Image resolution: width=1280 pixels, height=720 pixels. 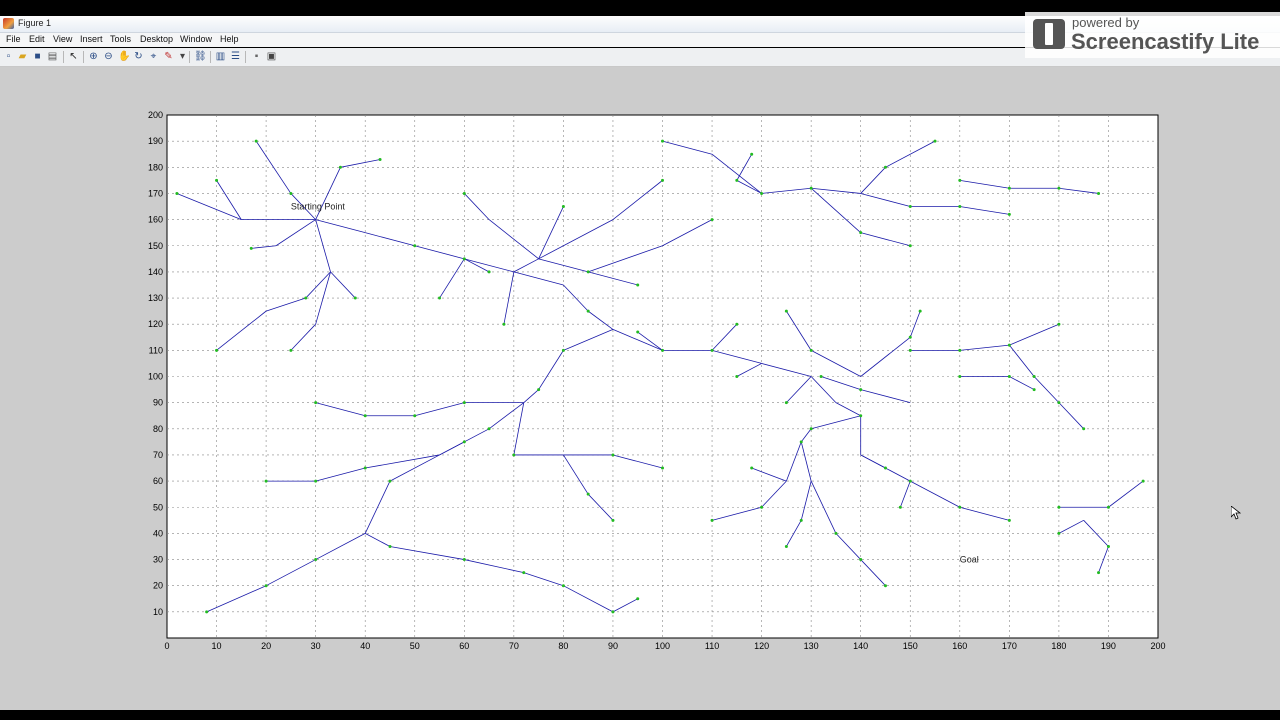 I want to click on brush-dropdown-icon: ▾, so click(x=182, y=56).